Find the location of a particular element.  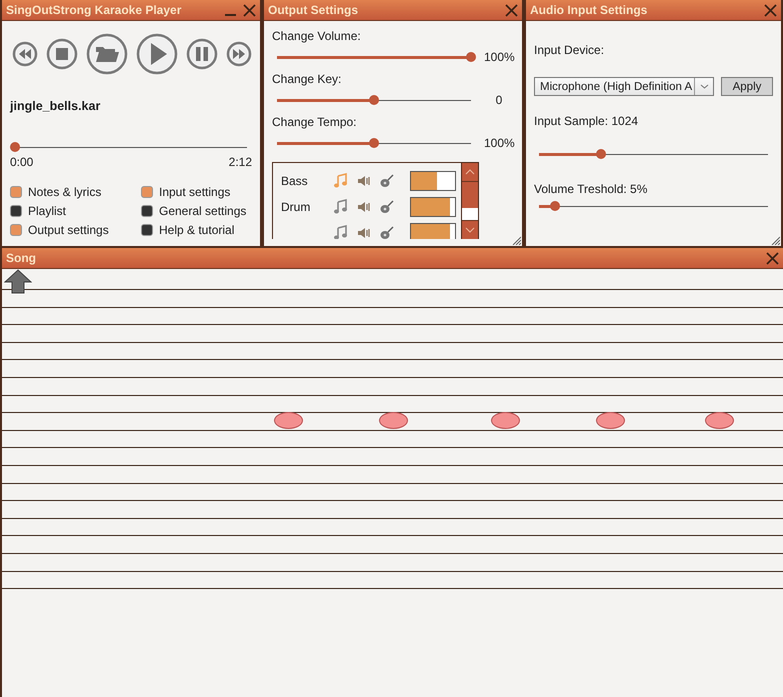

open-file-button is located at coordinates (107, 54).